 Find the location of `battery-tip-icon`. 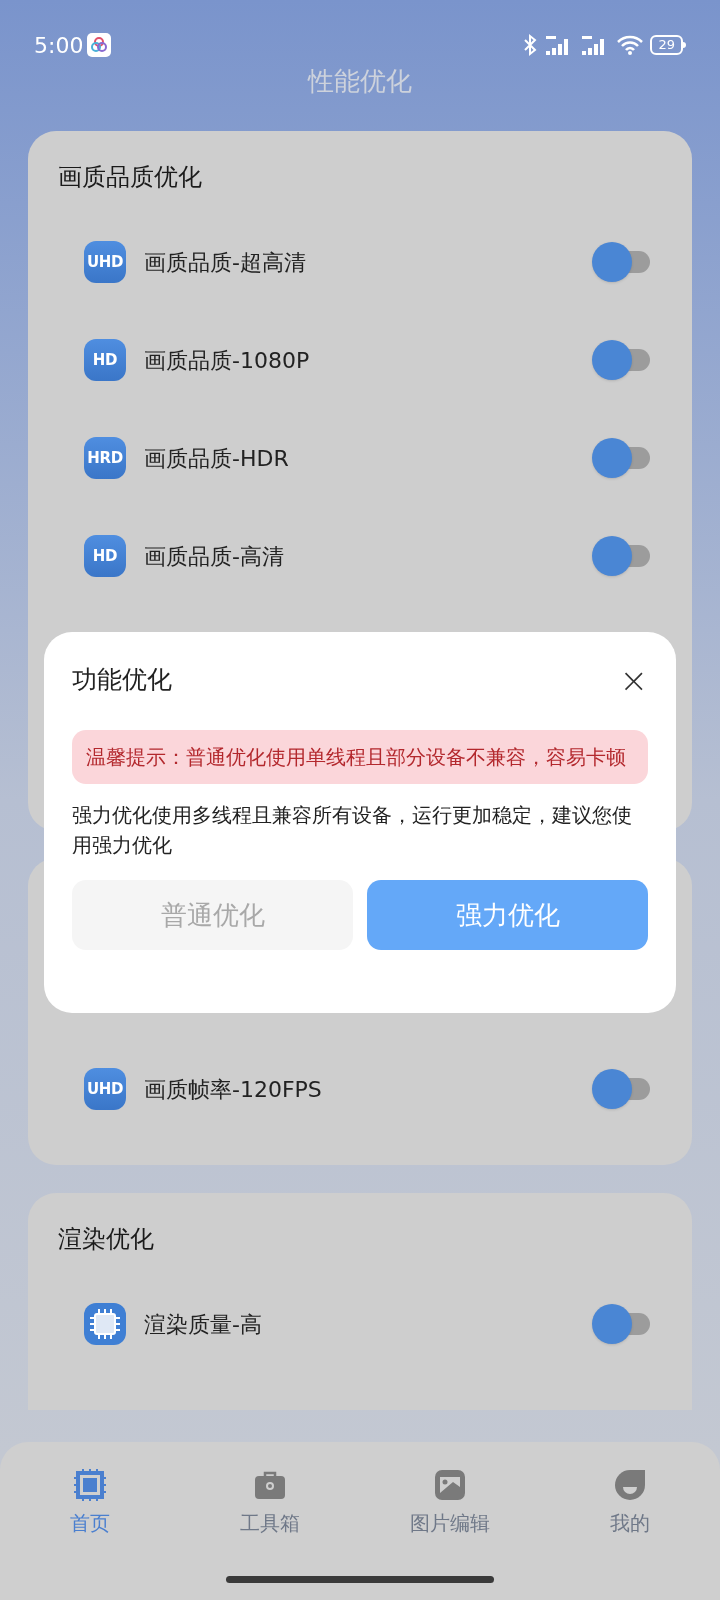

battery-tip-icon is located at coordinates (684, 45).